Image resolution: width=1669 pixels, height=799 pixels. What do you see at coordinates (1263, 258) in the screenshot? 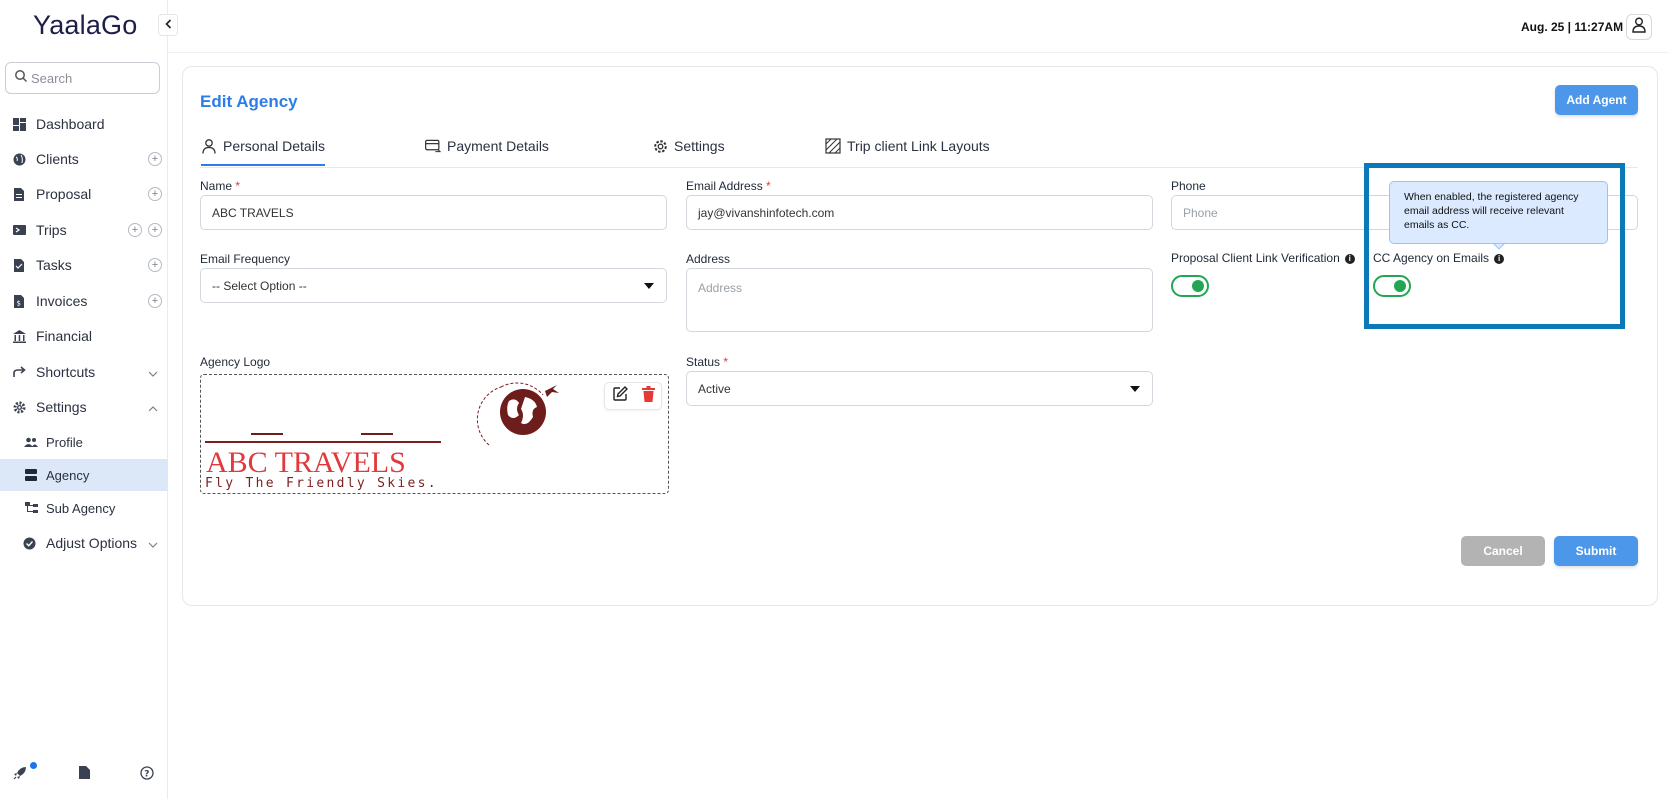
I see `proposal-verification-label: Proposal Client Link Verification i` at bounding box center [1263, 258].